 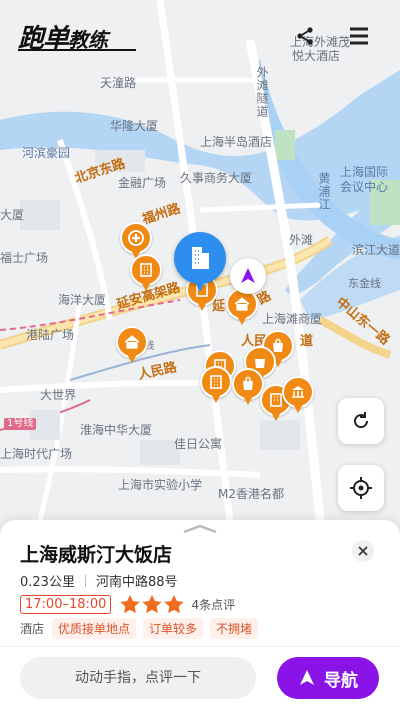 I want to click on poi-name: 上海威斯汀大饭店, so click(x=96, y=555).